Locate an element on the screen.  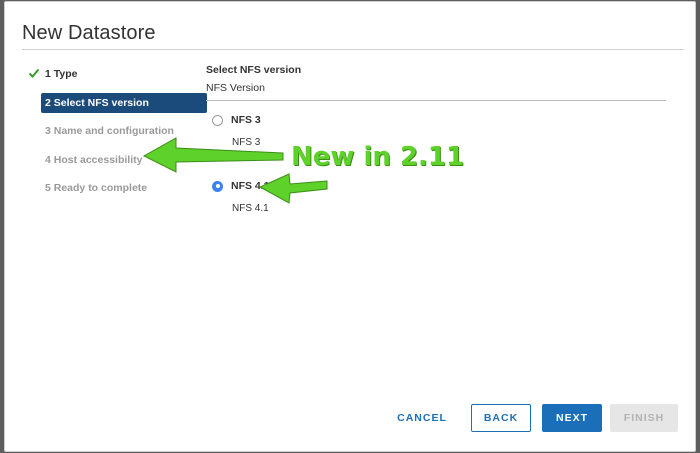
annotation-arrows is located at coordinates (235, 170).